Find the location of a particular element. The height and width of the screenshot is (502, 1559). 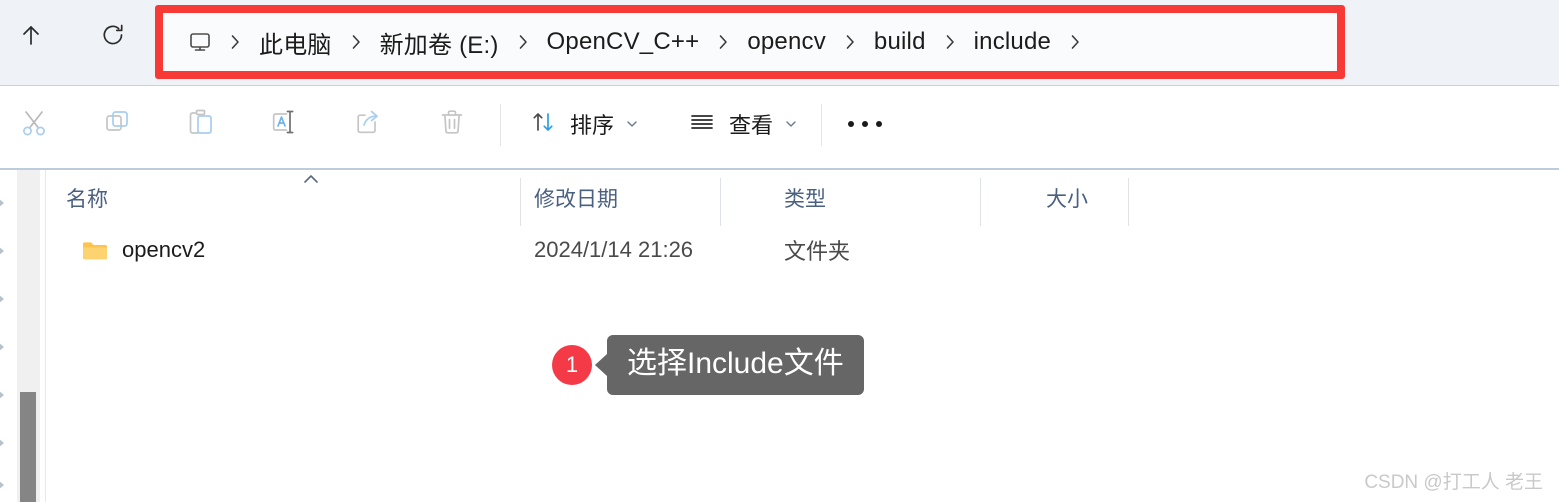

column-header-name-label: 名称 is located at coordinates (87, 199).